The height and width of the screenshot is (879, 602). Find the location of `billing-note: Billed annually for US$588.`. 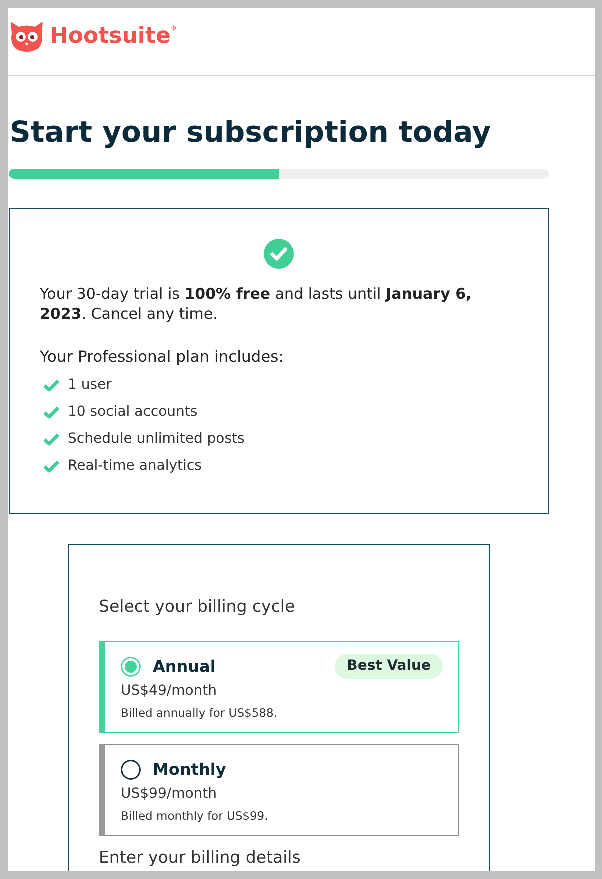

billing-note: Billed annually for US$588. is located at coordinates (199, 713).